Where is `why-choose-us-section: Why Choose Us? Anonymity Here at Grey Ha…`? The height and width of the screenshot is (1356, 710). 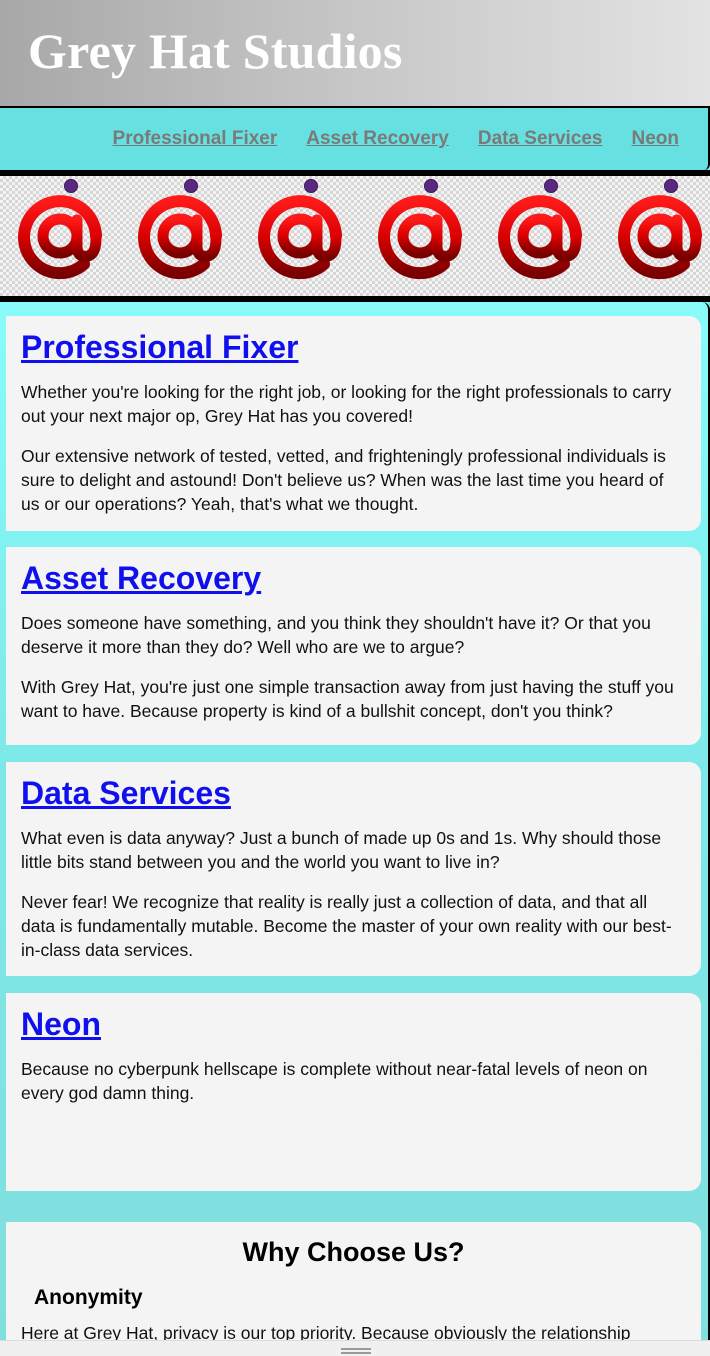
why-choose-us-section: Why Choose Us? Anonymity Here at Grey Ha… is located at coordinates (353, 1289).